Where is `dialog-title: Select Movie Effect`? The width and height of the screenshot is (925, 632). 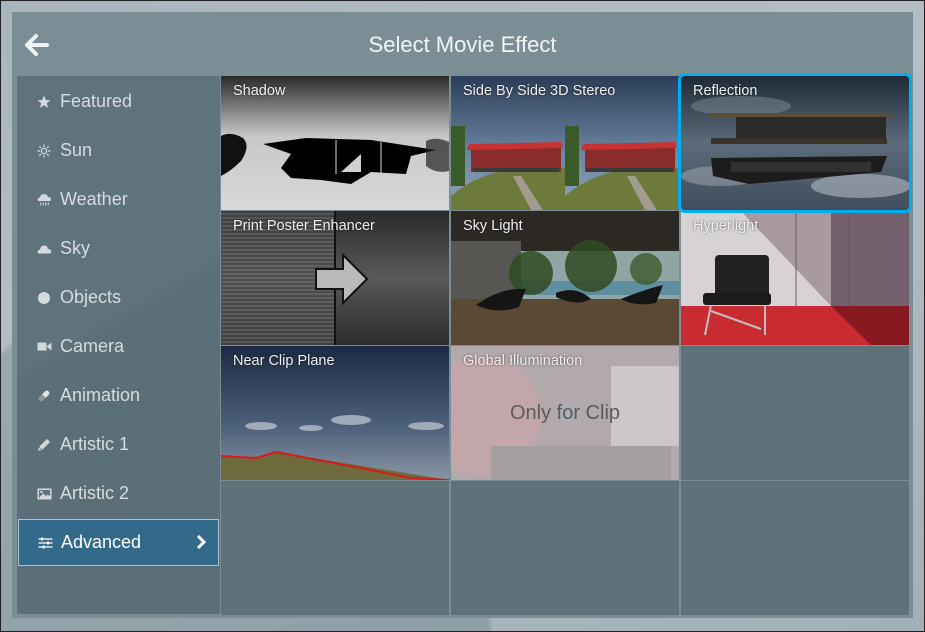
dialog-title: Select Movie Effect is located at coordinates (462, 44).